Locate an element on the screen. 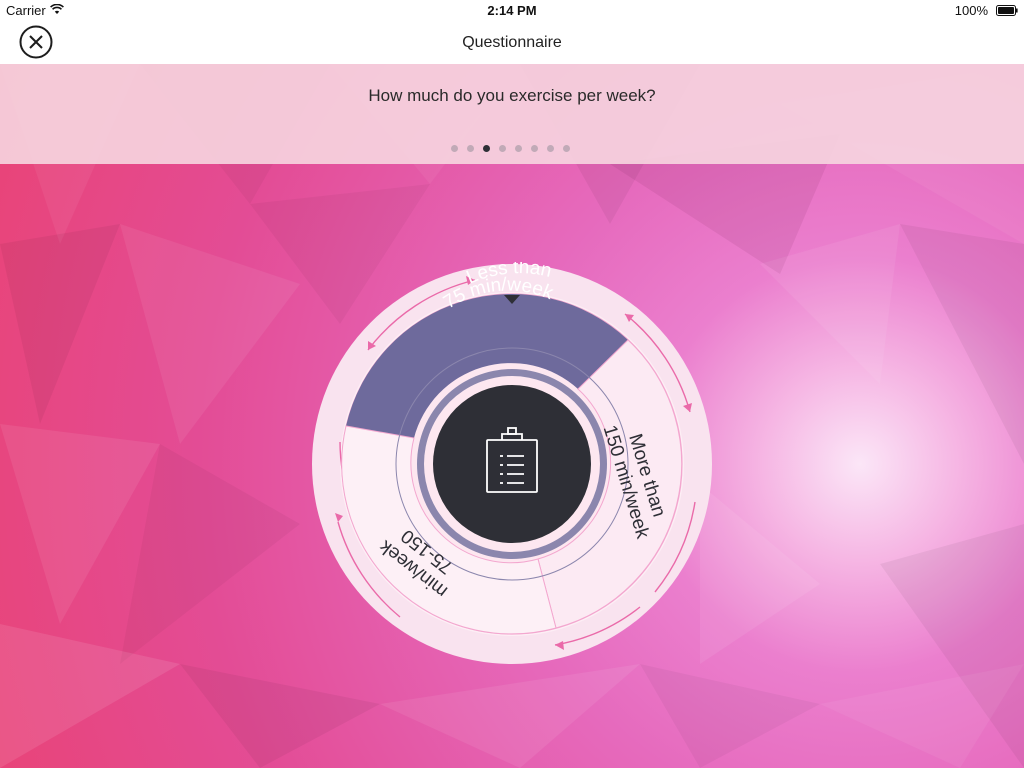  battery-percentage: 100% is located at coordinates (971, 10).